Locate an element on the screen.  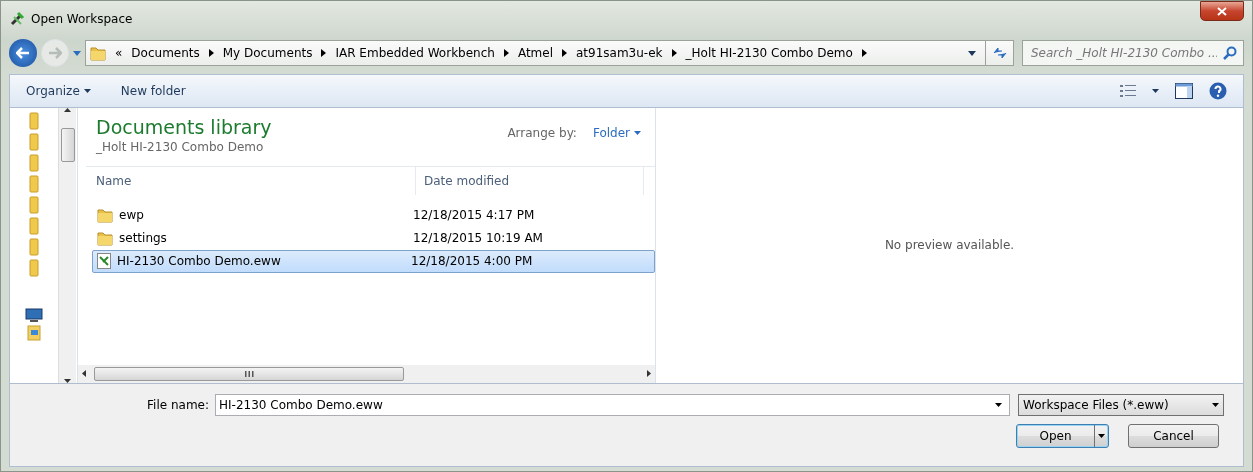
tools-icon is located at coordinates (18, 18).